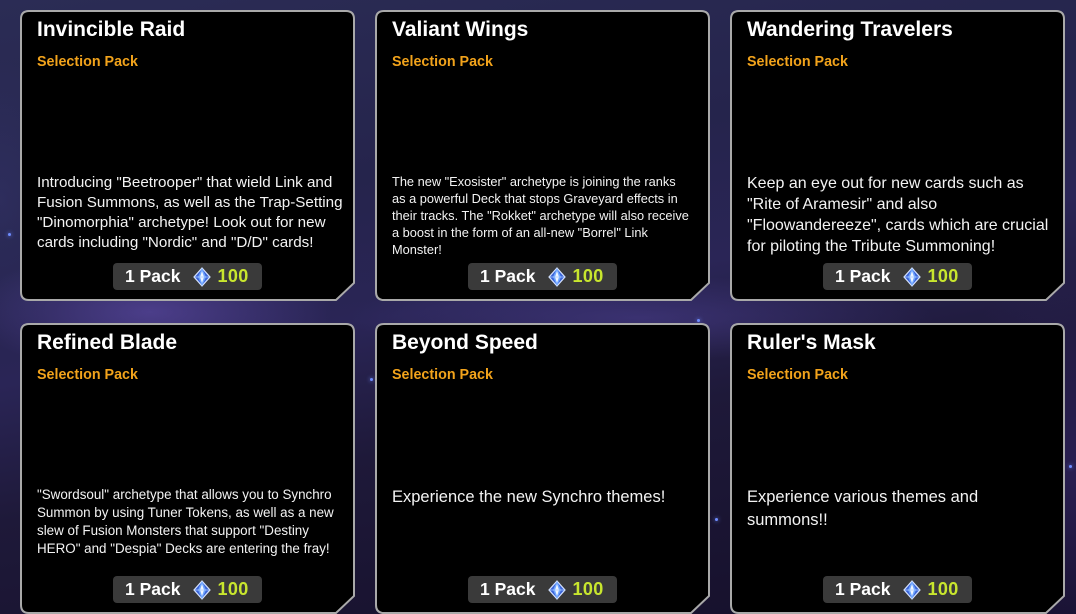  Describe the element at coordinates (529, 497) in the screenshot. I see `pack-description: Experience the new Synchro themes!` at that location.